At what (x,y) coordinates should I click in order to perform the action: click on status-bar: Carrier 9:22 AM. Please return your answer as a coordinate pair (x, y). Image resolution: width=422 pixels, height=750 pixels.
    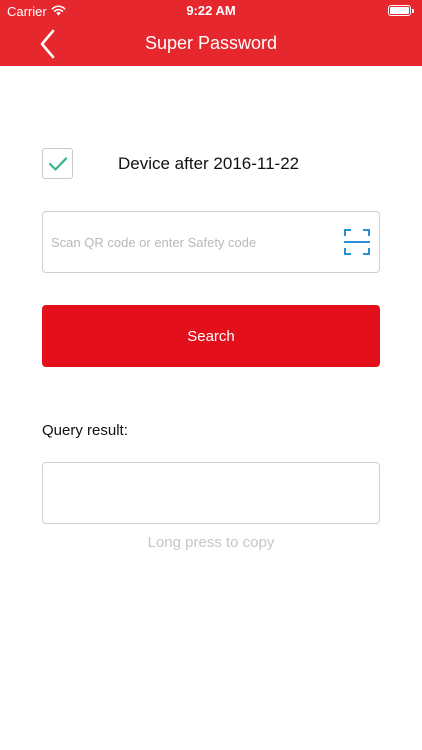
    Looking at the image, I should click on (211, 11).